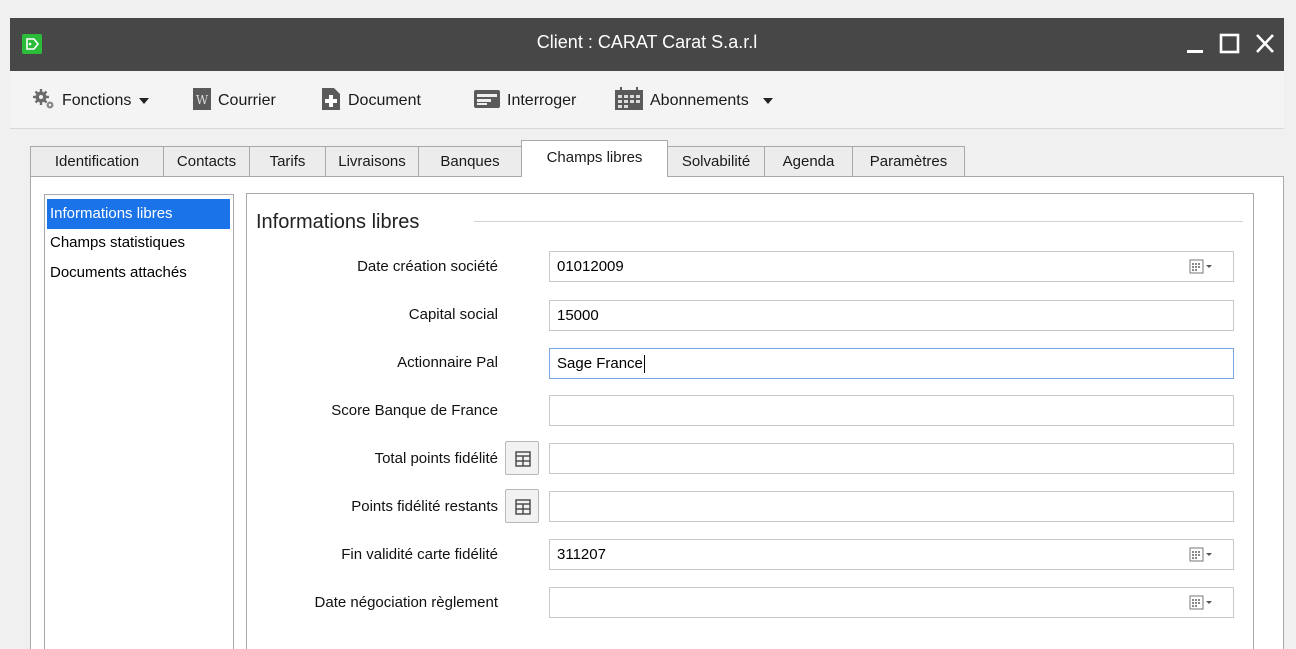 The image size is (1296, 649). Describe the element at coordinates (1265, 44) in the screenshot. I see `close-button` at that location.